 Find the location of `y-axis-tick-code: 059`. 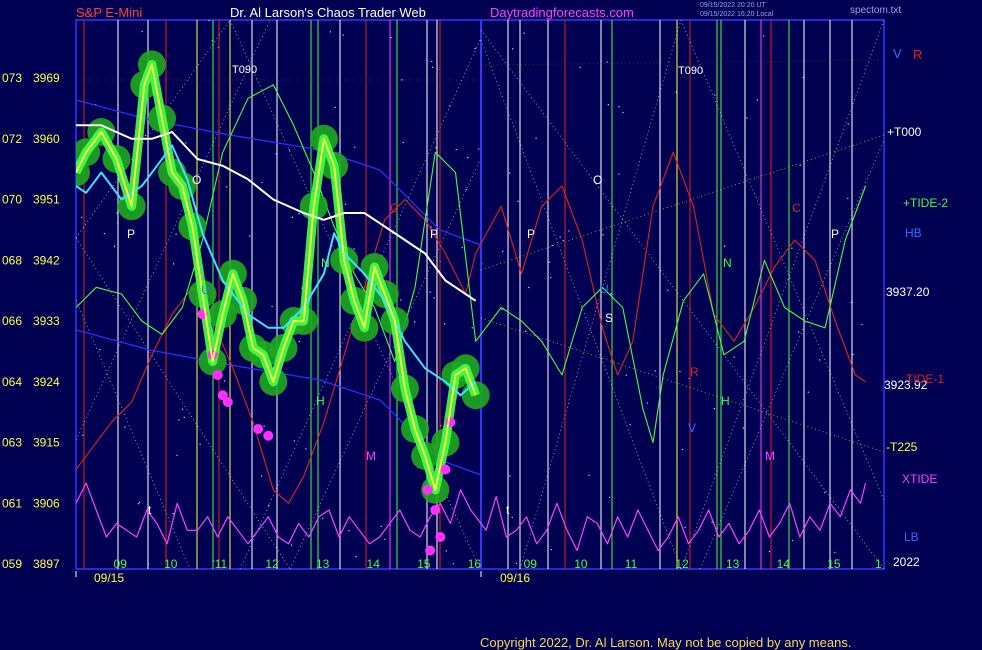

y-axis-tick-code: 059 is located at coordinates (12, 564).